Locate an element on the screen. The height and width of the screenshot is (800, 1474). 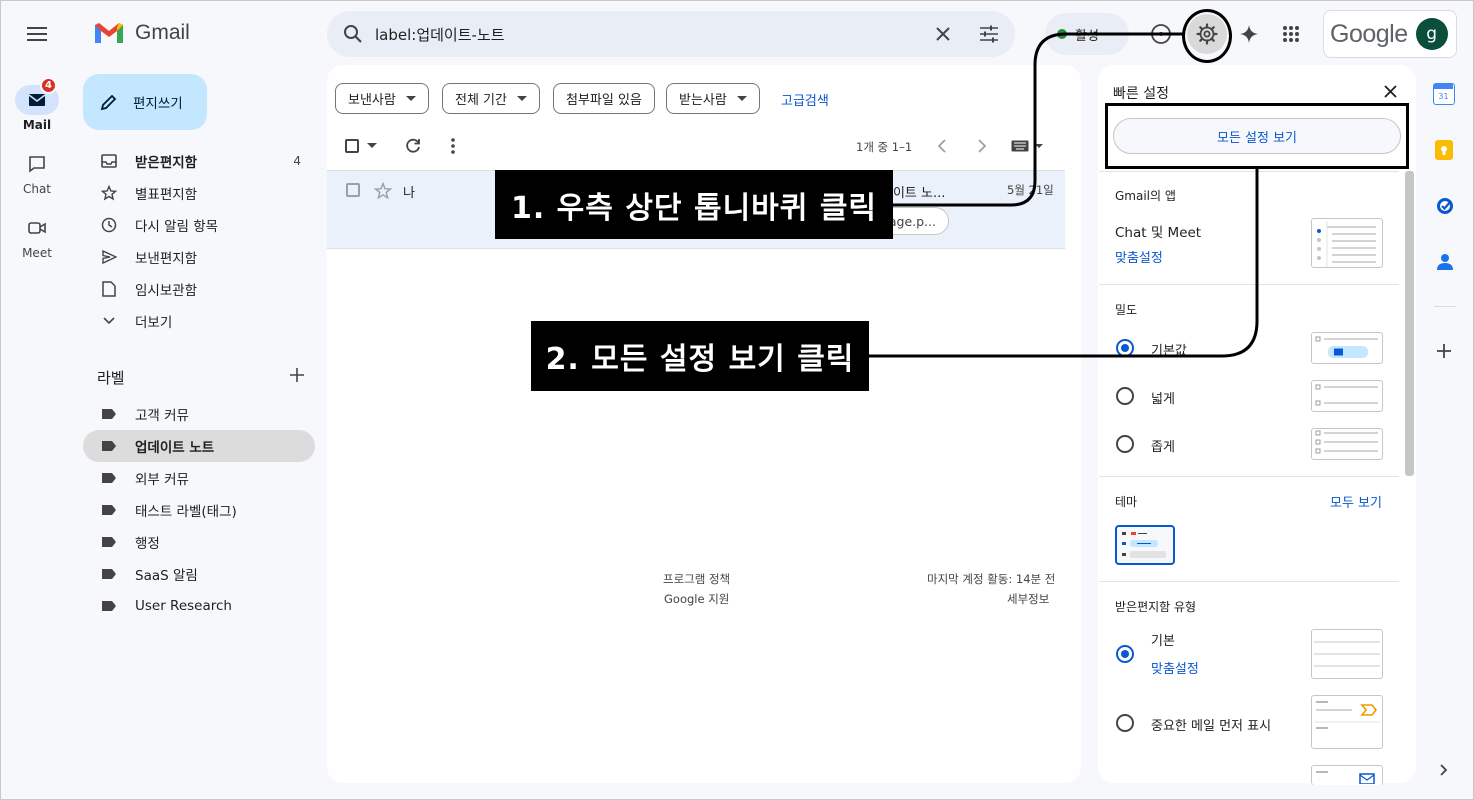
callout-step1: 1. 우측 상단 톱니바퀴 클릭 is located at coordinates (694, 204).